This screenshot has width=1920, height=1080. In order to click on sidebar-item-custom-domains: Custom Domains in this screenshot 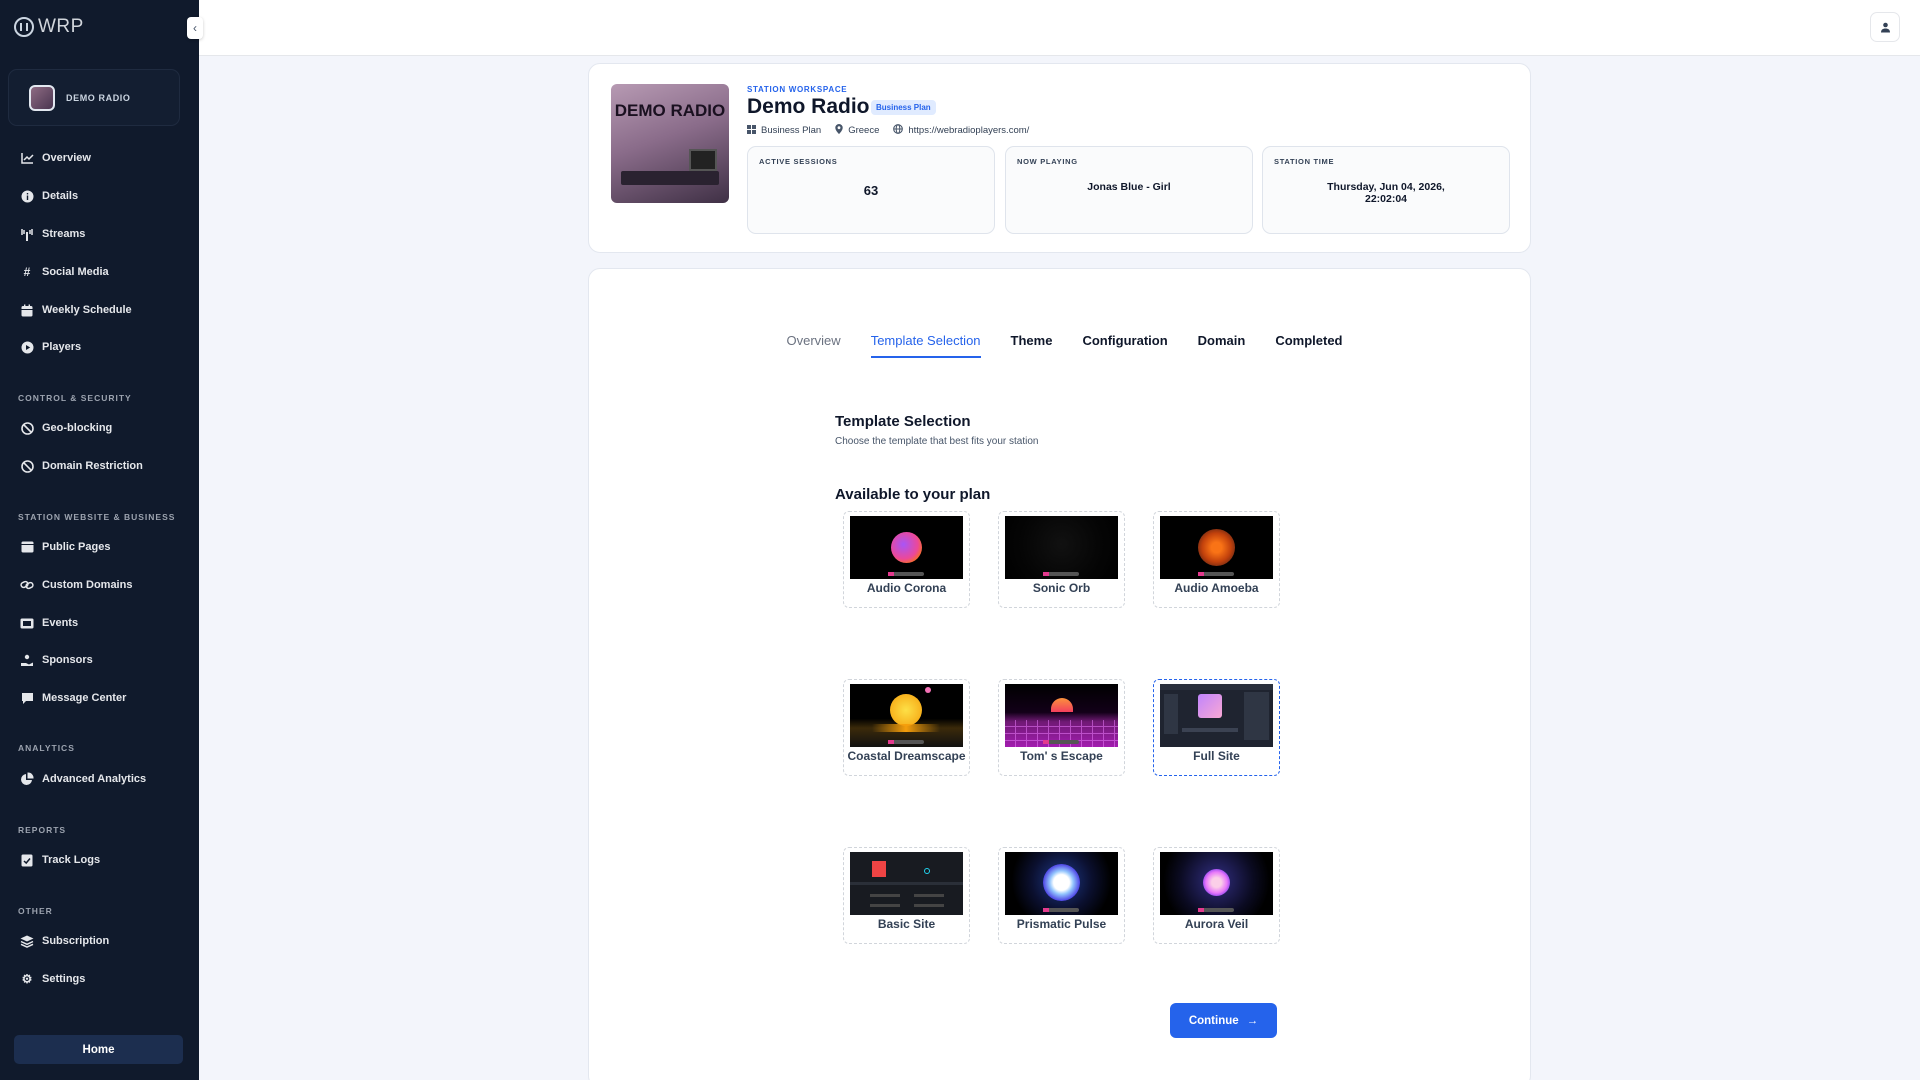, I will do `click(76, 585)`.